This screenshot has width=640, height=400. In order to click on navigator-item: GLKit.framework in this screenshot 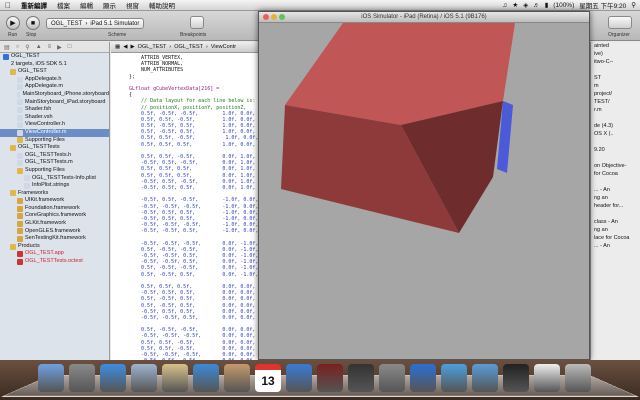, I will do `click(54, 224)`.